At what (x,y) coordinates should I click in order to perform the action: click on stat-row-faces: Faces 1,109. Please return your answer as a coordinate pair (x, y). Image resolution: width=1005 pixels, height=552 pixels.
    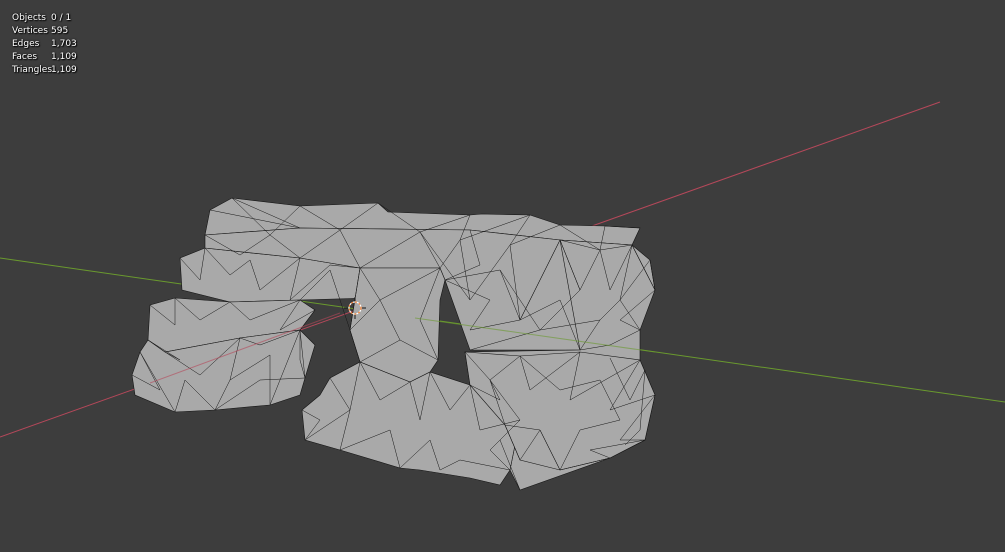
    Looking at the image, I should click on (44, 57).